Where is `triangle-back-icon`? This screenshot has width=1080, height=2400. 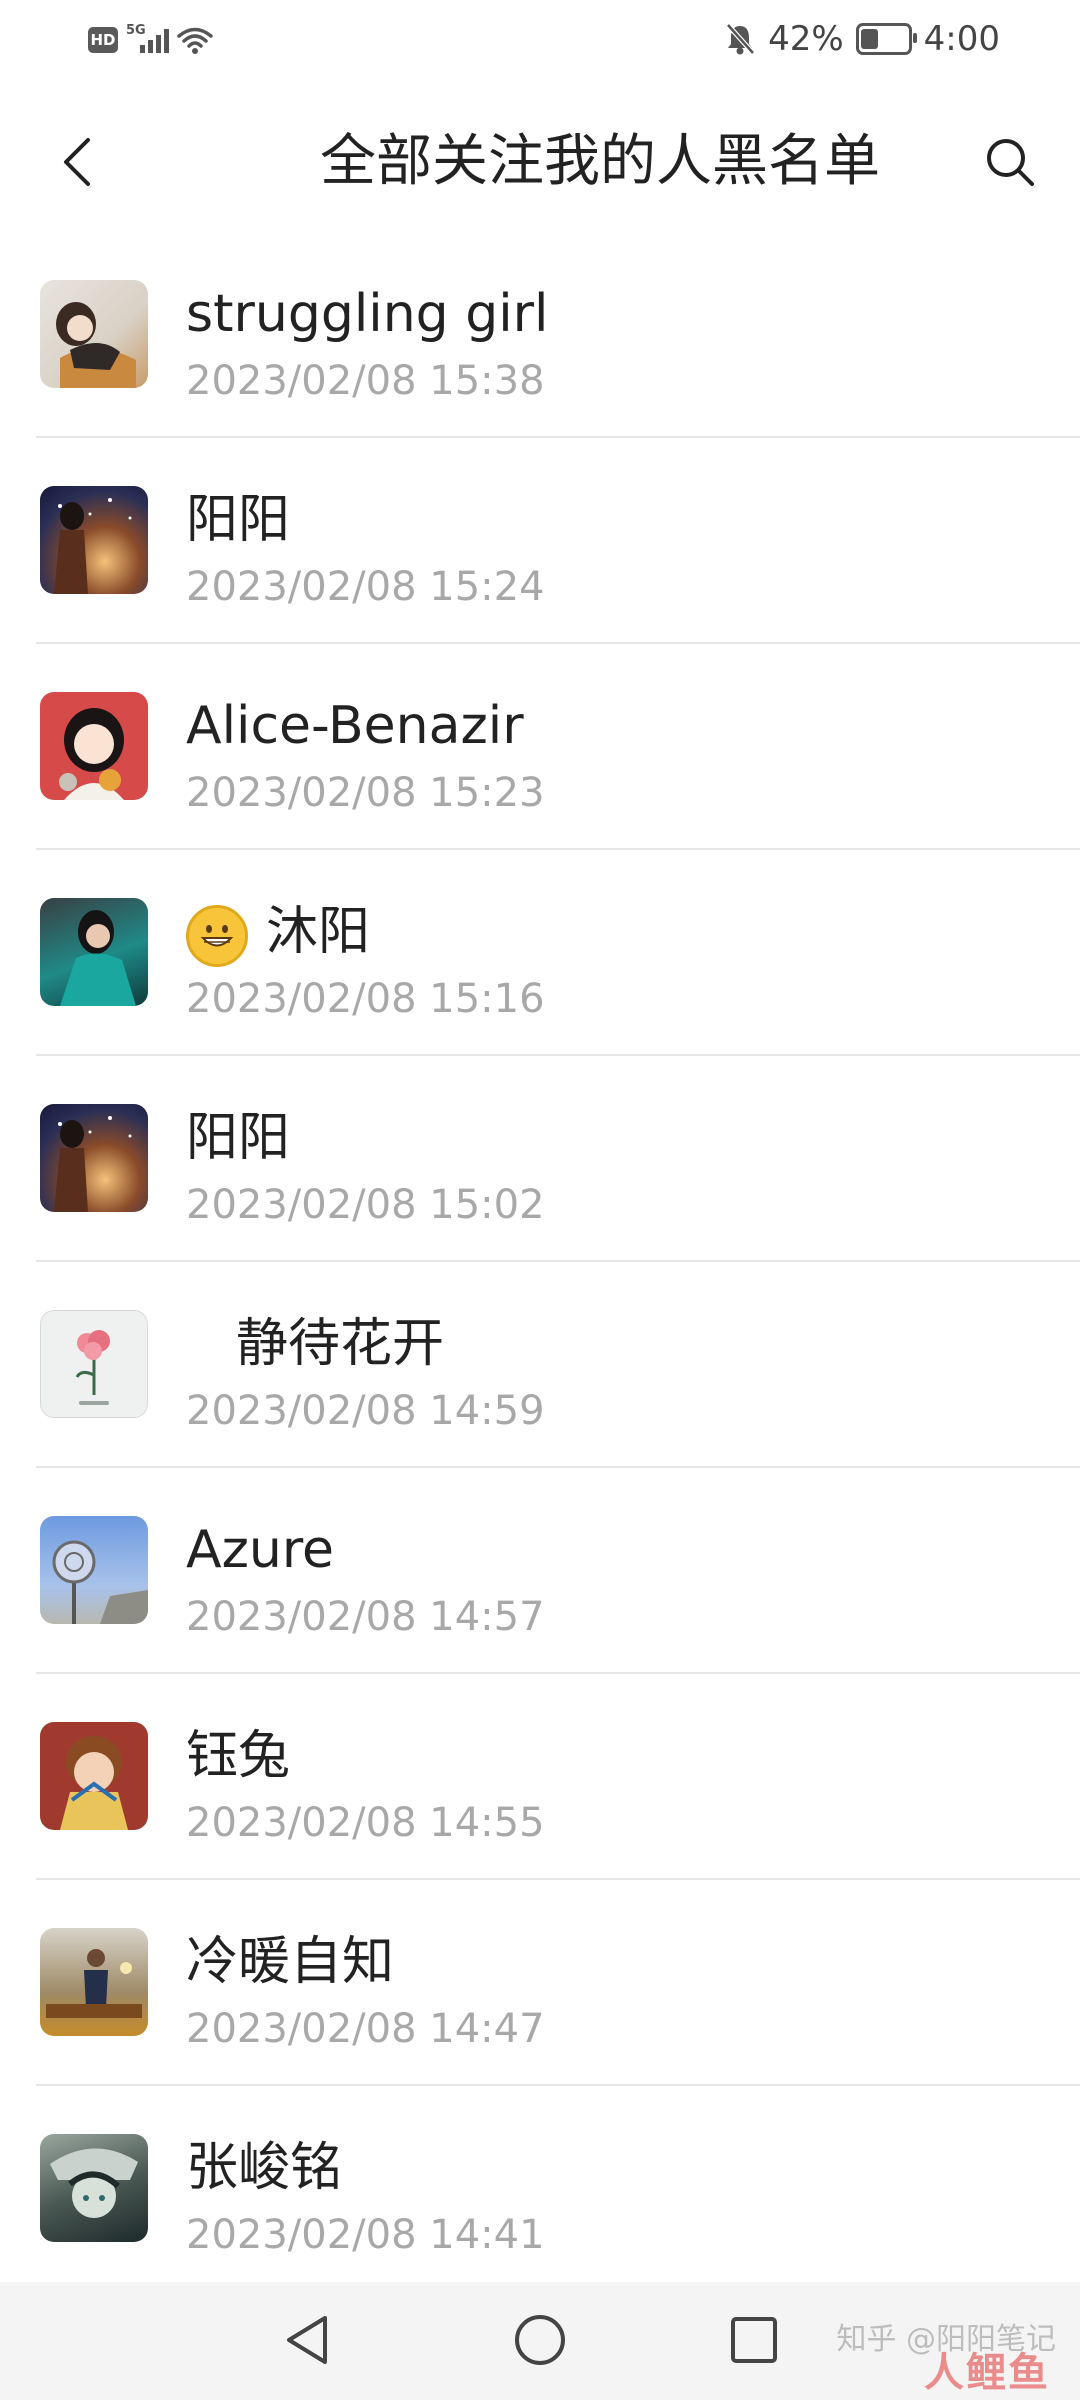
triangle-back-icon is located at coordinates (307, 2340).